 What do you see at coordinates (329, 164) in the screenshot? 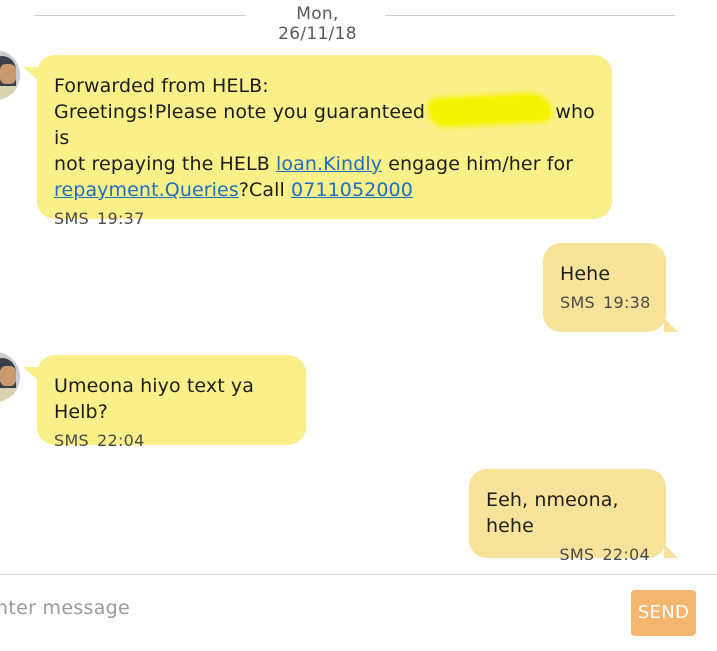
I see `link-loan-kindly: loan.Kindly` at bounding box center [329, 164].